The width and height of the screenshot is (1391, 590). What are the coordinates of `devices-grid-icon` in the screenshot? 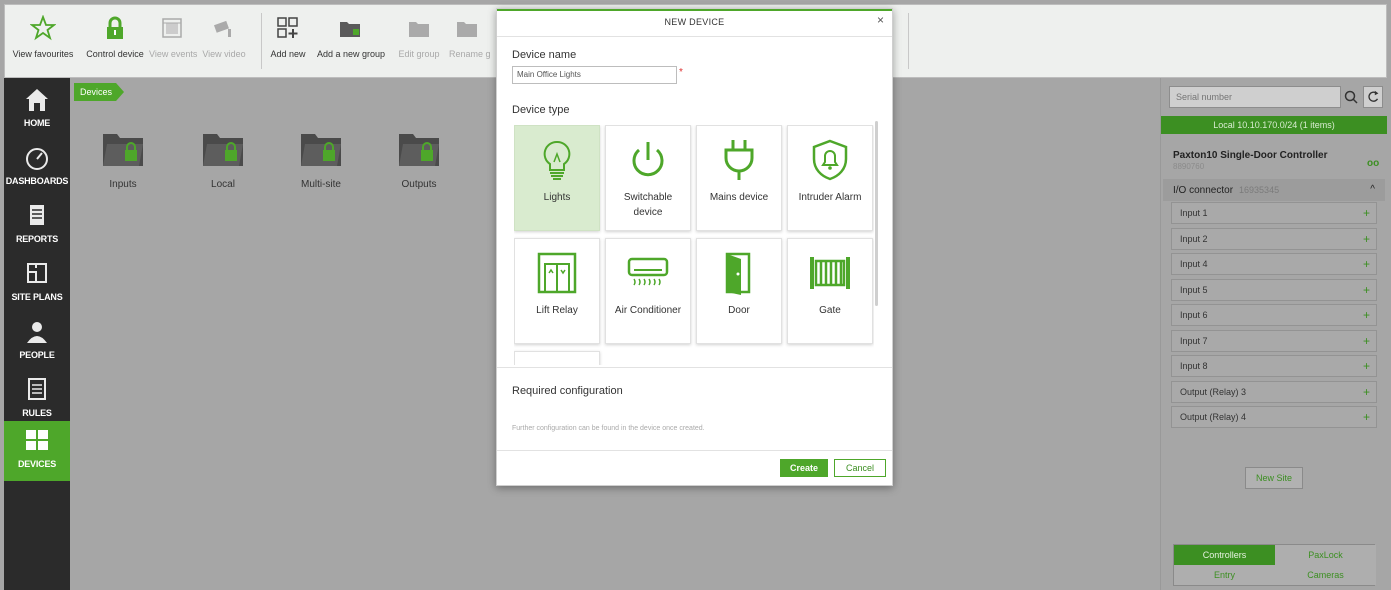 It's located at (37, 440).